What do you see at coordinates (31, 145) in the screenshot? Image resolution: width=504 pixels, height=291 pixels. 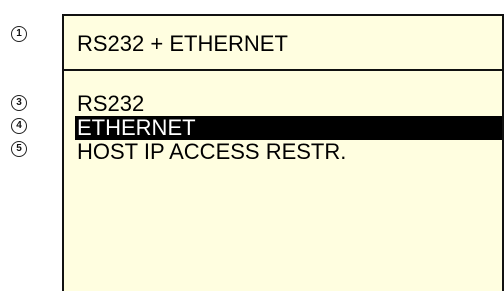 I see `callout-column: 1 3 4 5` at bounding box center [31, 145].